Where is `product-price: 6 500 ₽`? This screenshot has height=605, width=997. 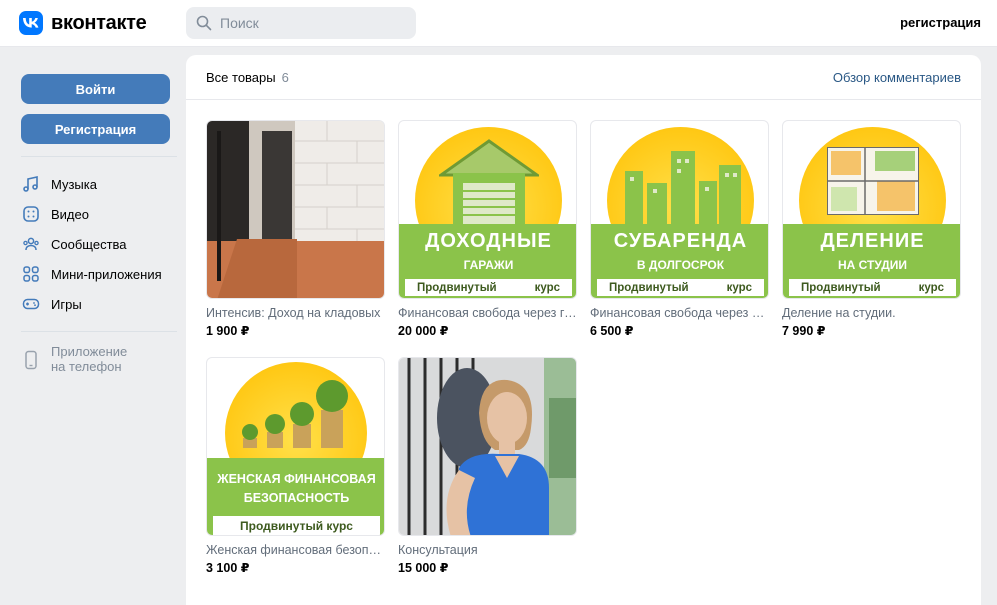
product-price: 6 500 ₽ is located at coordinates (612, 331).